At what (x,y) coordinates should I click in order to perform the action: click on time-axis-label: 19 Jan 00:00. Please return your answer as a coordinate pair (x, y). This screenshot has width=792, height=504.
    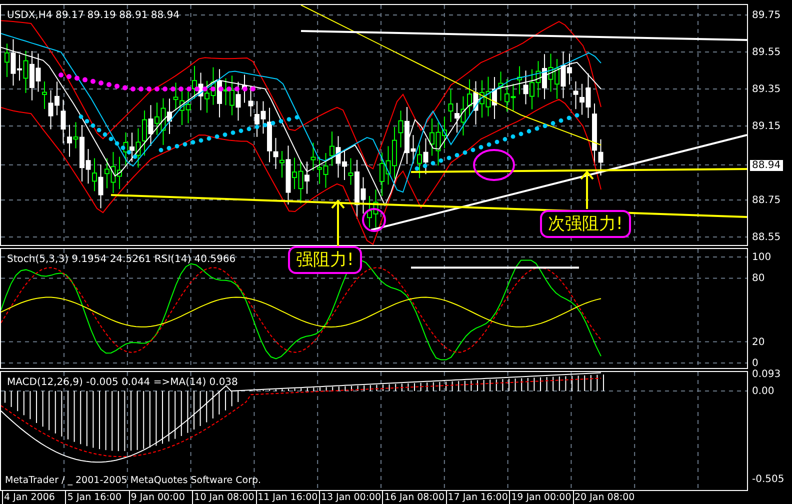
    Looking at the image, I should click on (541, 497).